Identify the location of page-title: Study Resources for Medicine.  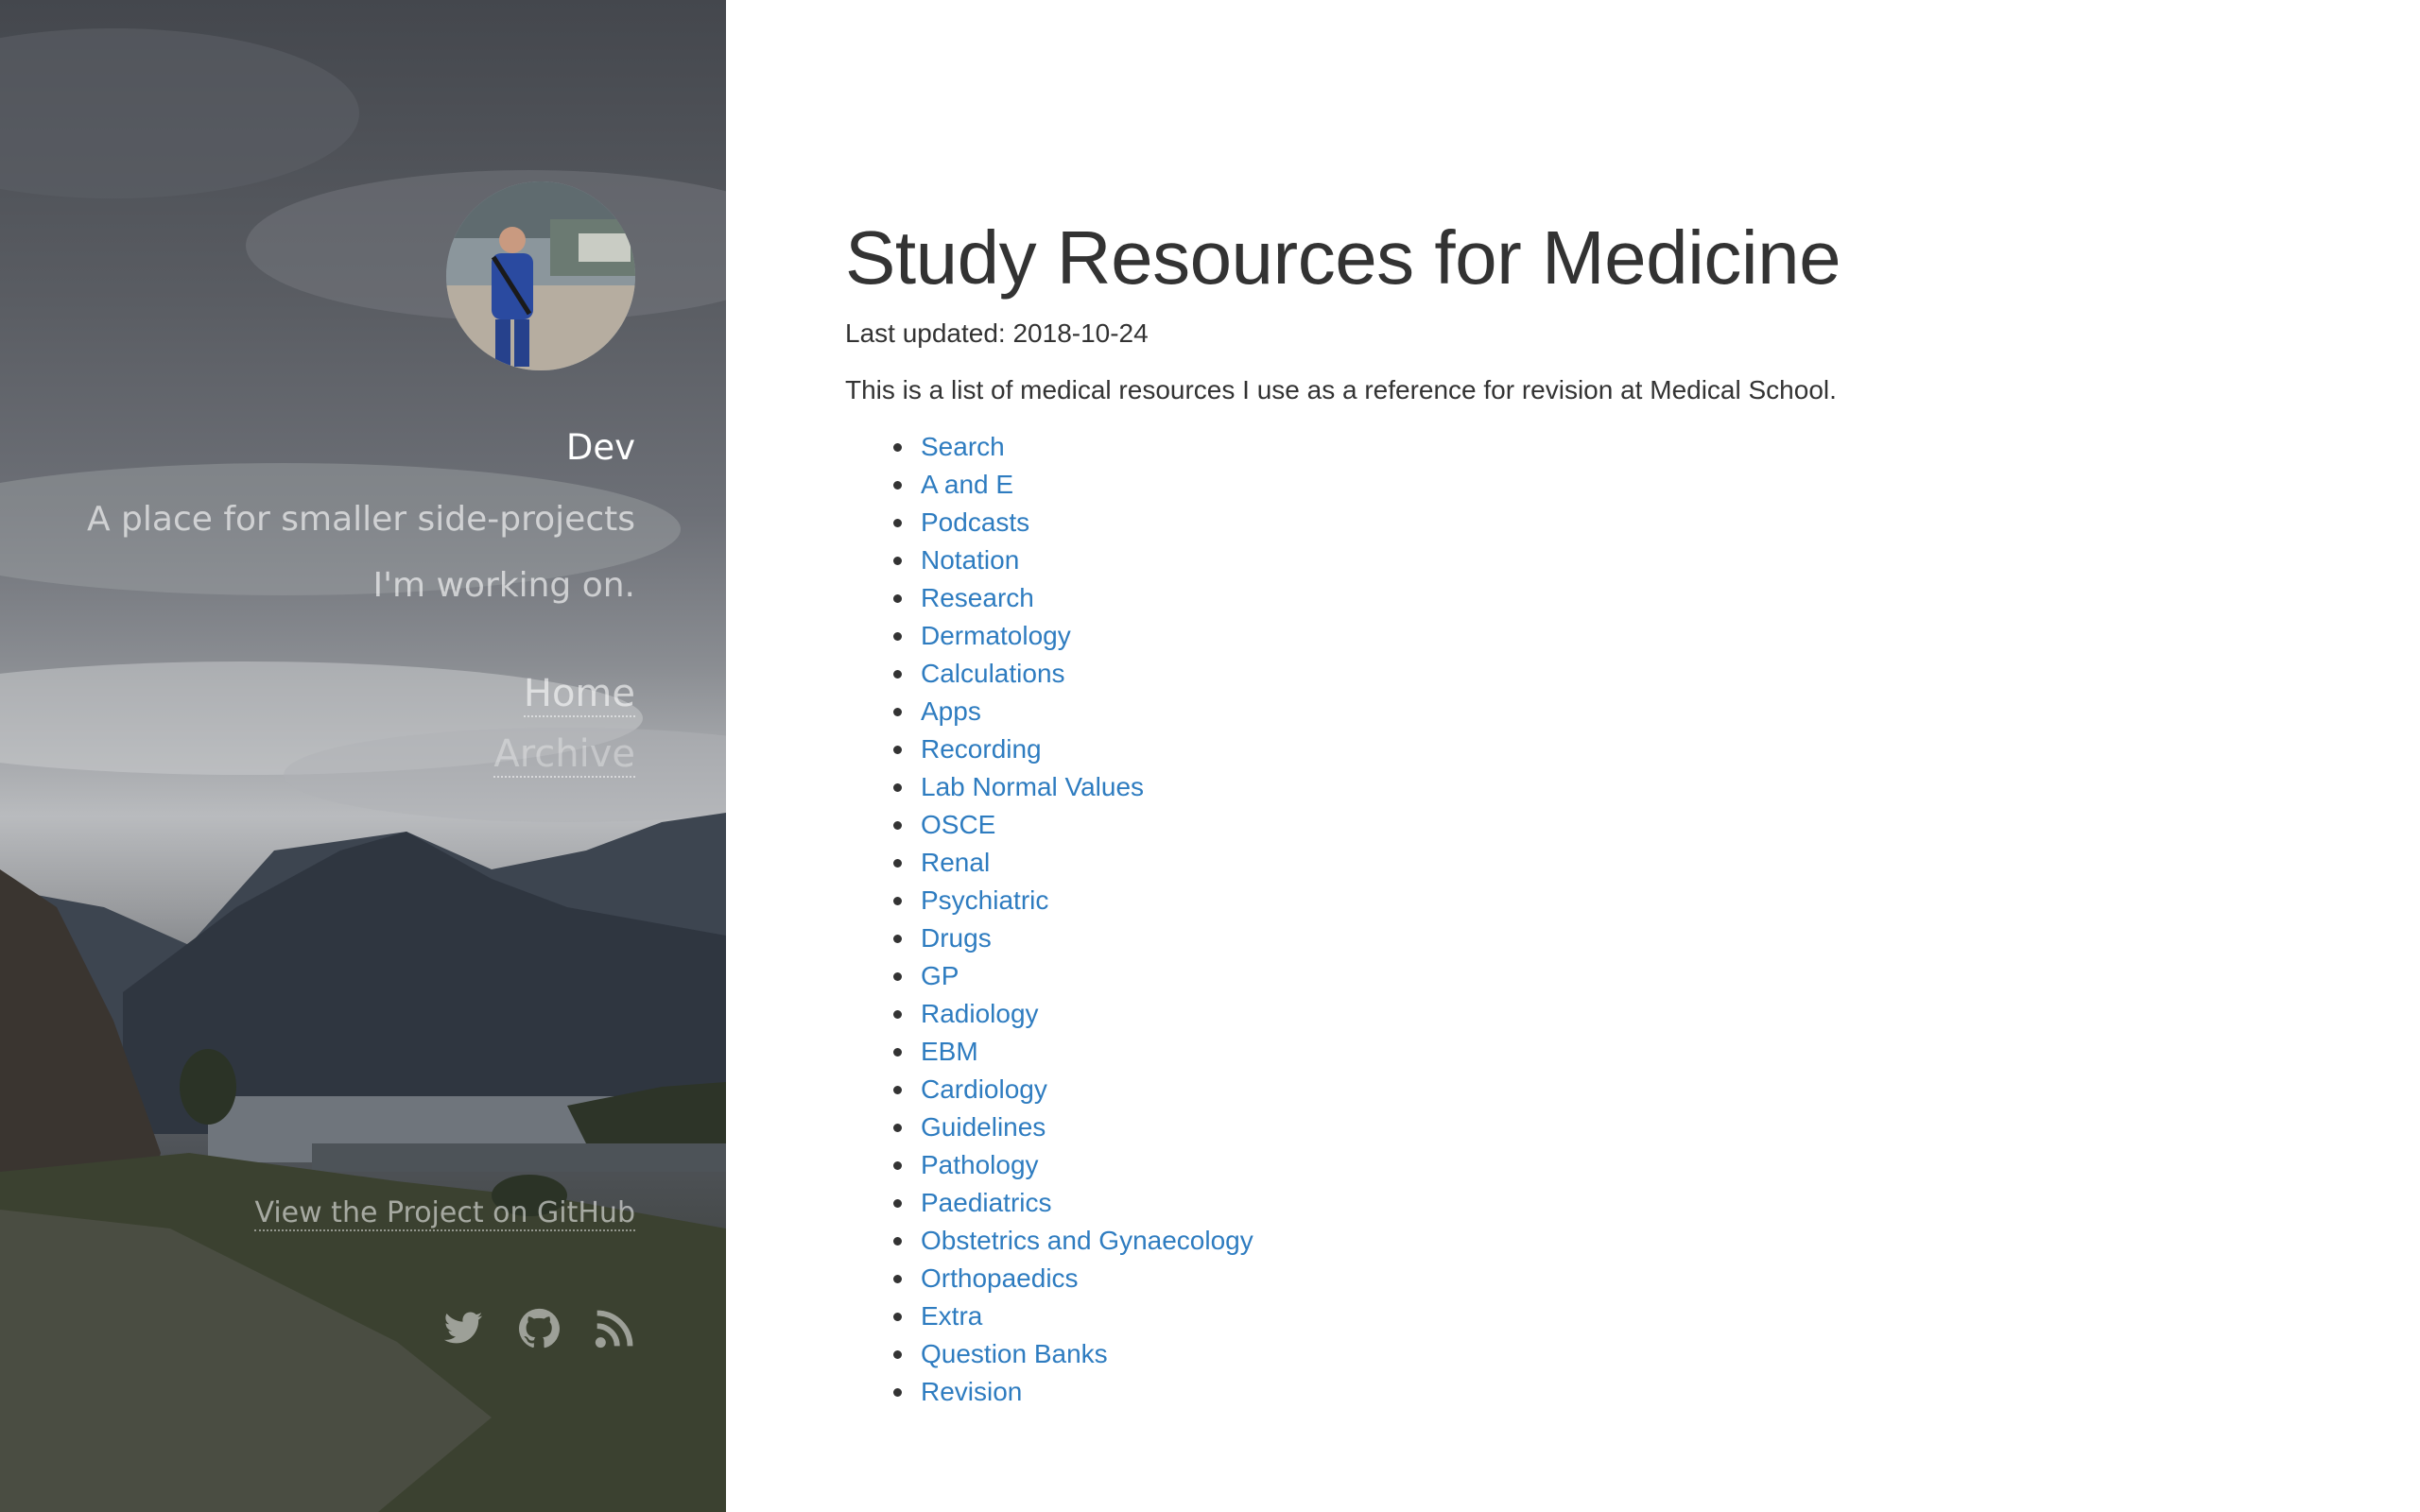
(1343, 257).